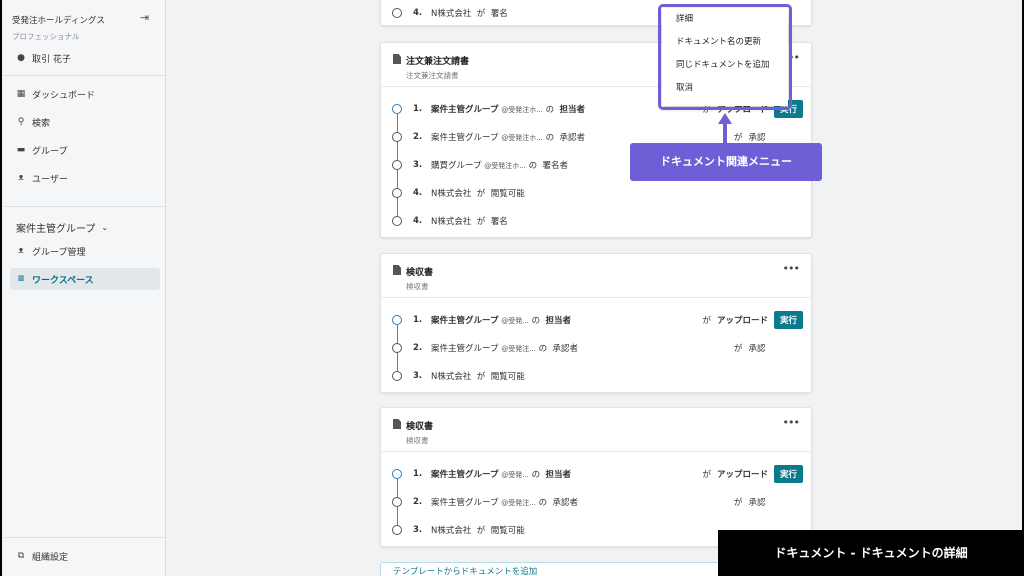 The height and width of the screenshot is (576, 1024). Describe the element at coordinates (50, 557) in the screenshot. I see `sidebar-item-label: 組織設定` at that location.